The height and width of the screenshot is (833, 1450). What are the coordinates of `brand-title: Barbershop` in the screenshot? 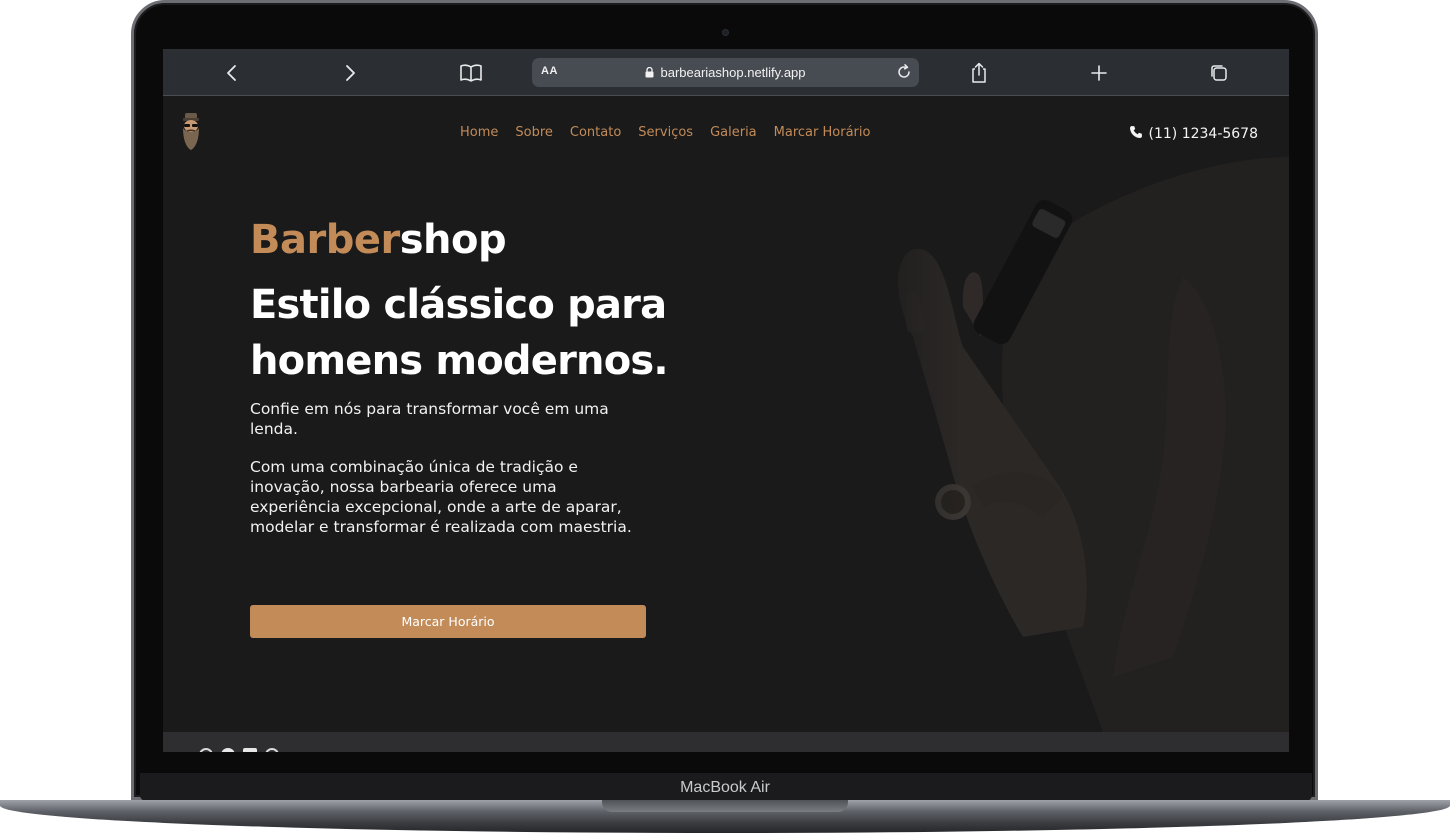 It's located at (378, 240).